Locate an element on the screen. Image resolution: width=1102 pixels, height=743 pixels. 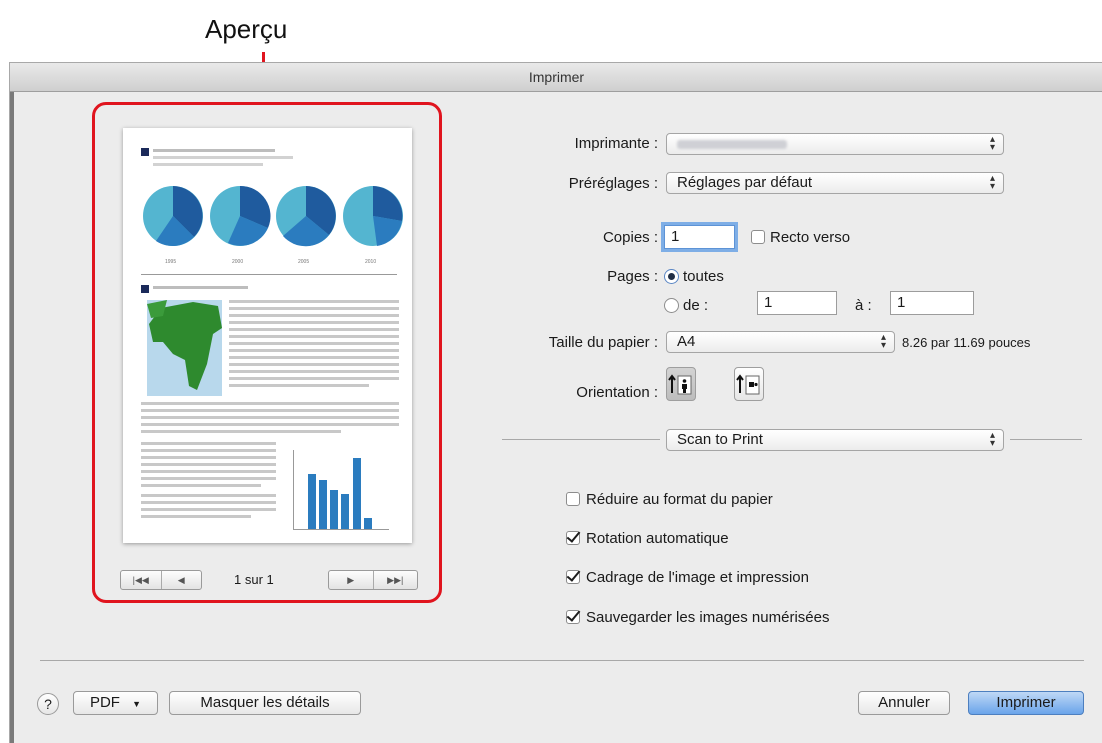
presets-label: Préréglages : is located at coordinates (613, 183).